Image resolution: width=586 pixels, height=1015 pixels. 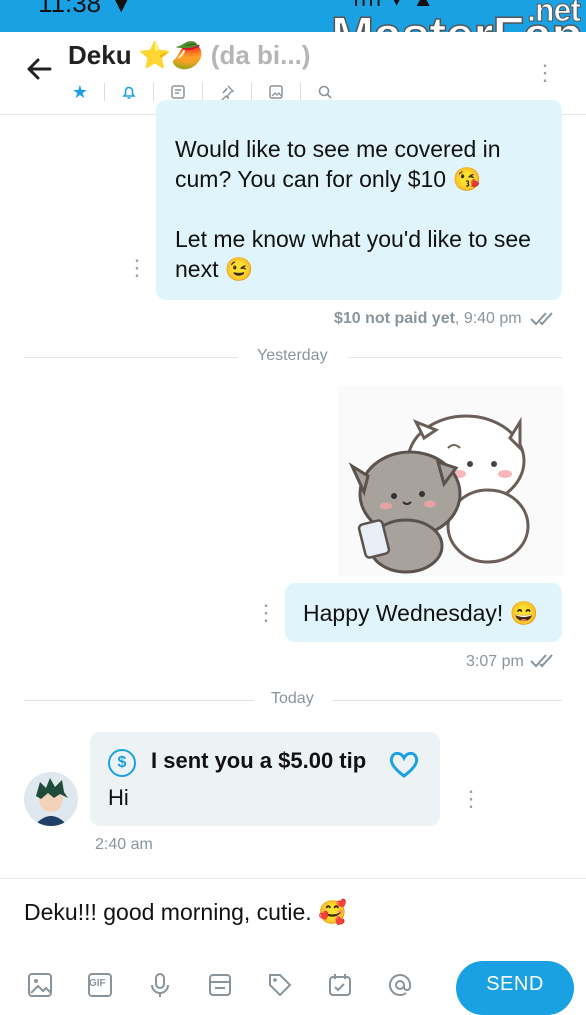 I want to click on contact-nickname: (da bi...), so click(x=260, y=55).